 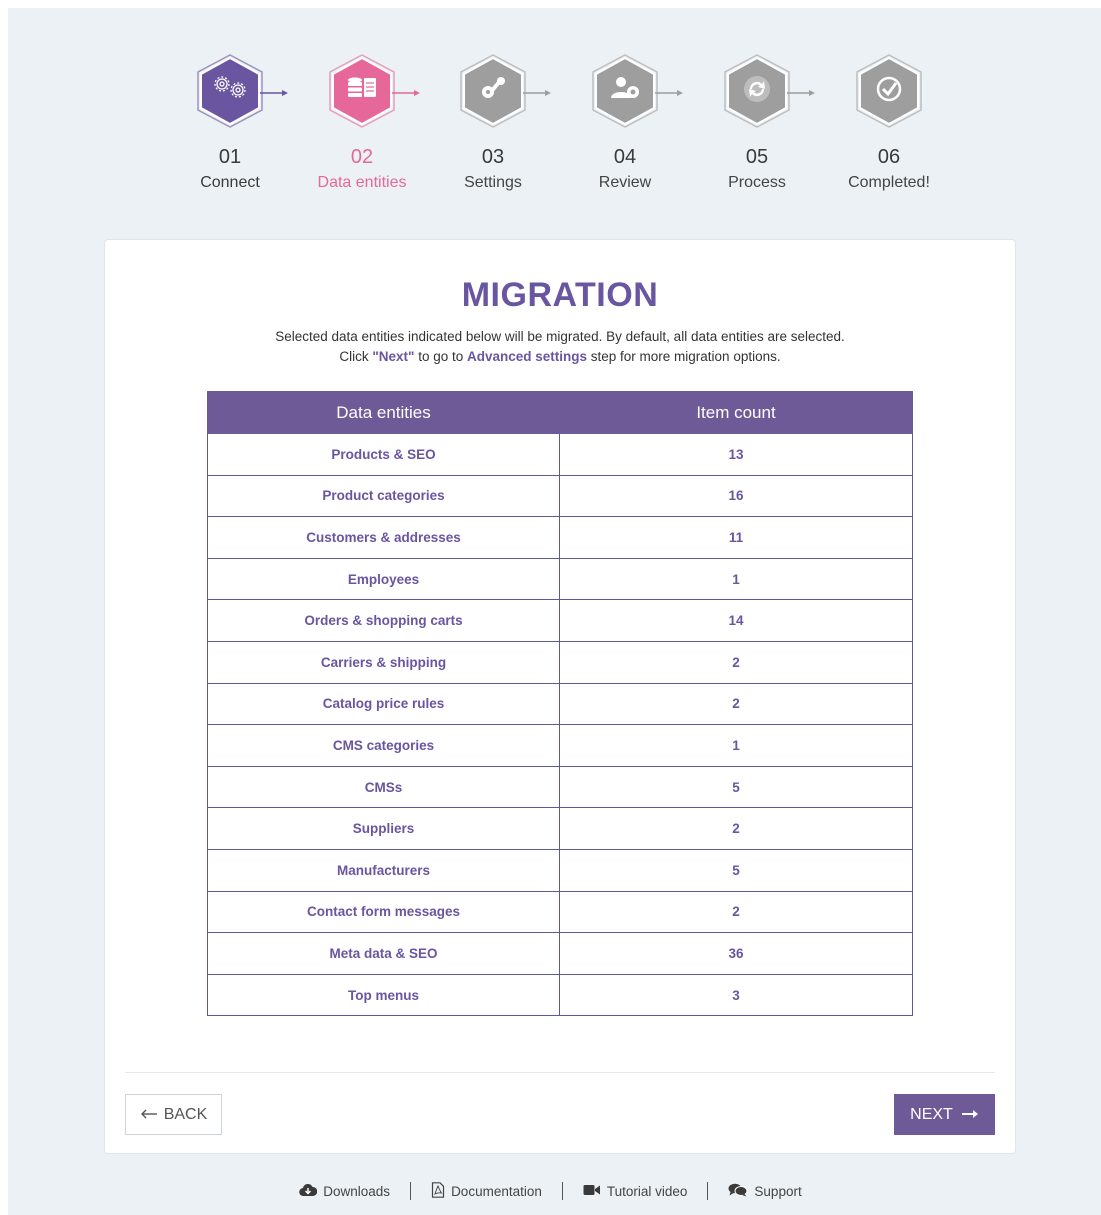 I want to click on entity-name-cell: CMSs, so click(x=383, y=787).